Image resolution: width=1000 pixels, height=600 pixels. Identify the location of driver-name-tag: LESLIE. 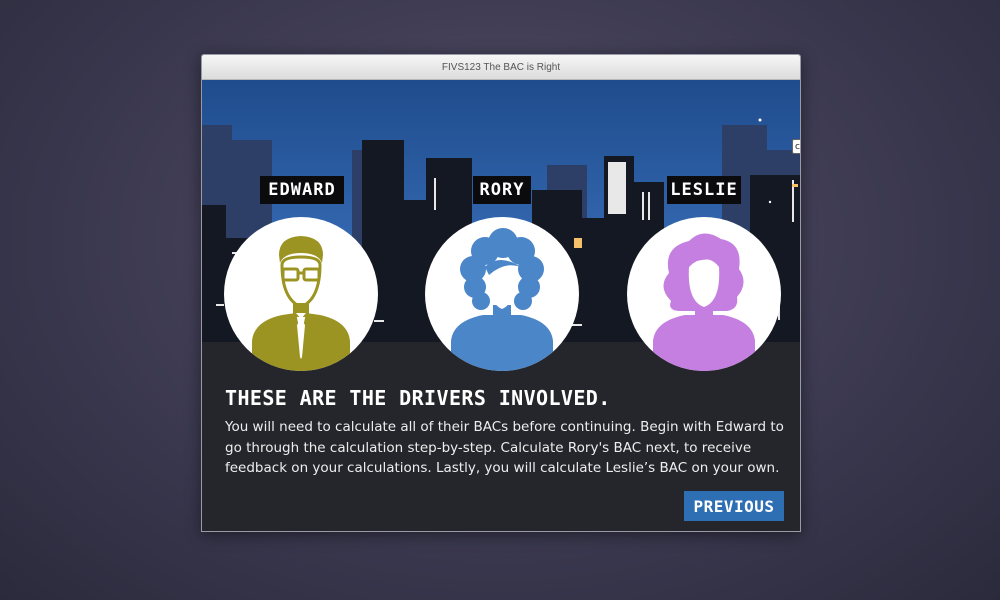
(704, 190).